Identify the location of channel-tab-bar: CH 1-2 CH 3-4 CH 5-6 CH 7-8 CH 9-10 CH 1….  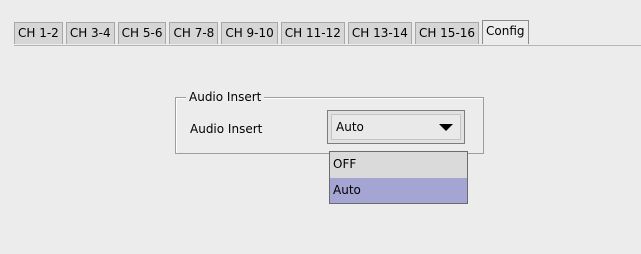
(271, 32).